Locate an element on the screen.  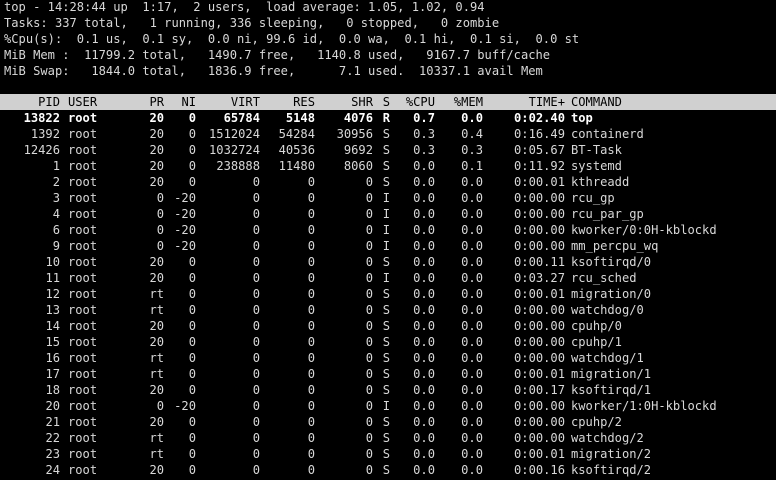
table-row: 21 root 20 0 0 0 0 S 0.0 0.0 0:00.00 cpuhp/2 is located at coordinates (388, 422).